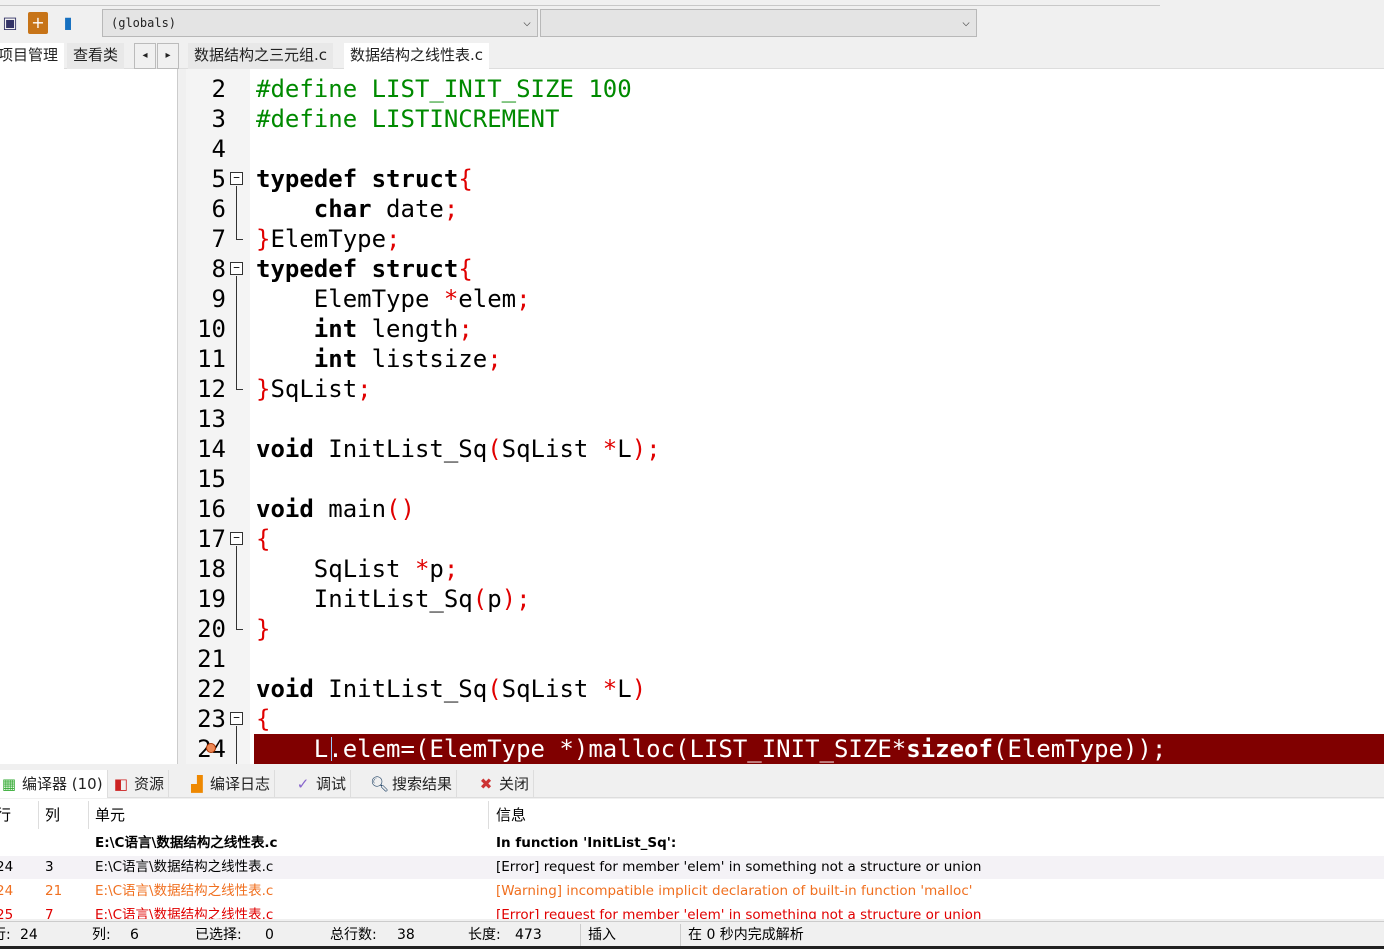 The image size is (1384, 949). Describe the element at coordinates (145, 56) in the screenshot. I see `scroll-left-button: ◂` at that location.